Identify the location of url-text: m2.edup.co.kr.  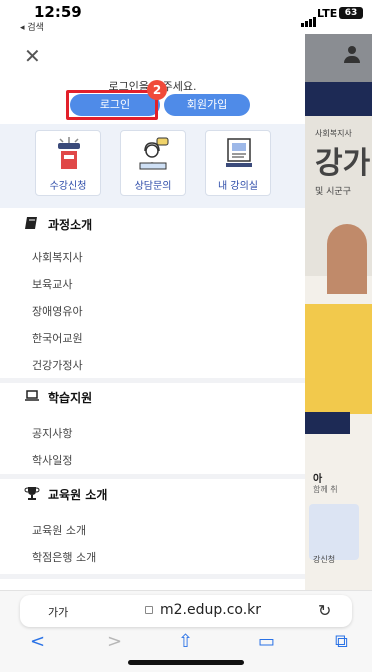
(210, 610).